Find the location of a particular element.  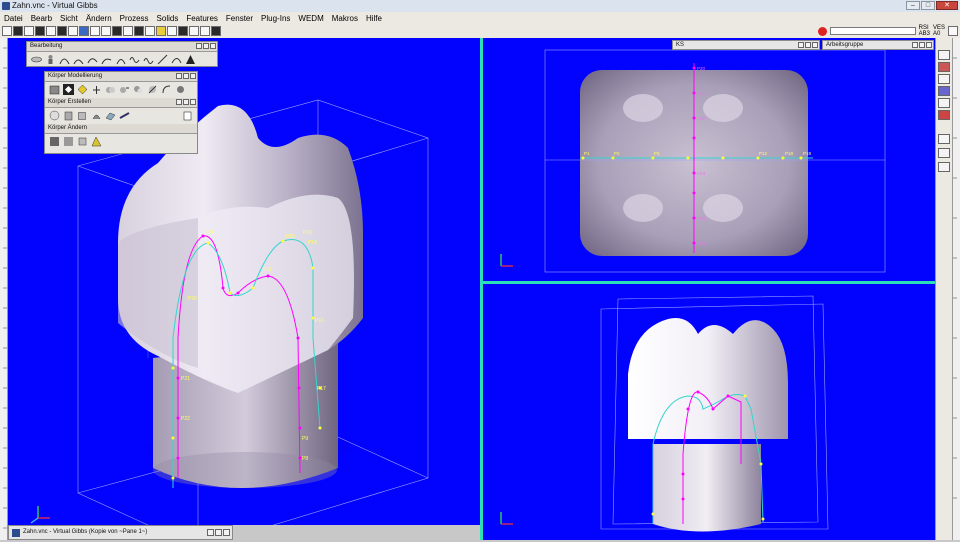

menu-datei: Datei is located at coordinates (13, 18).